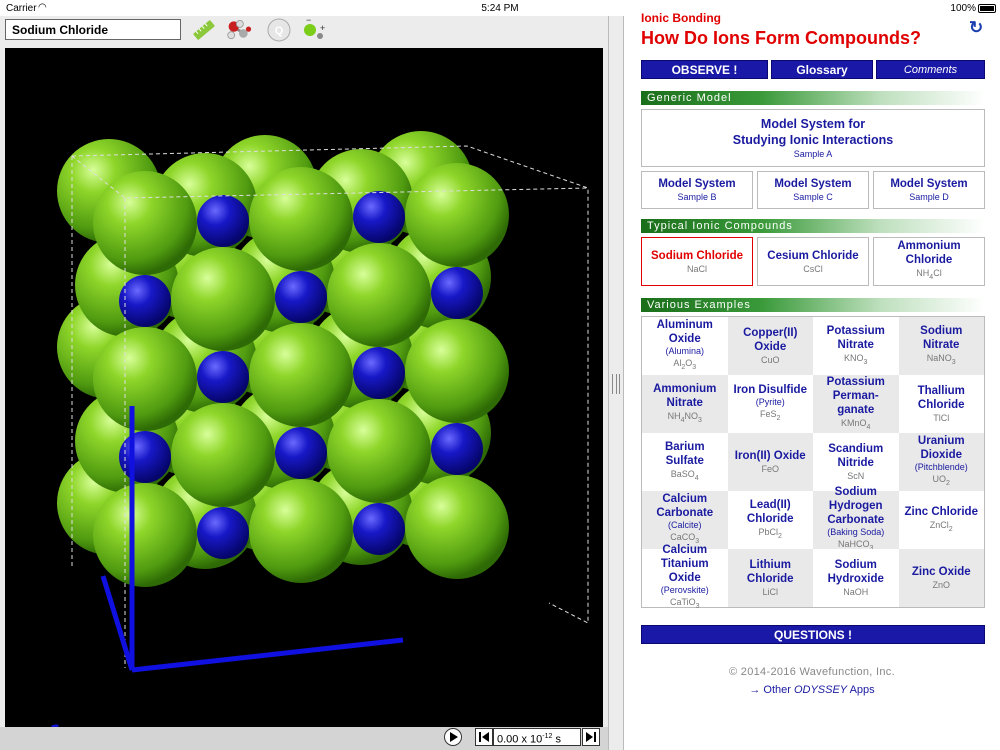 This screenshot has height=750, width=1000. Describe the element at coordinates (697, 197) in the screenshot. I see `sample-b-label: Sample B` at that location.